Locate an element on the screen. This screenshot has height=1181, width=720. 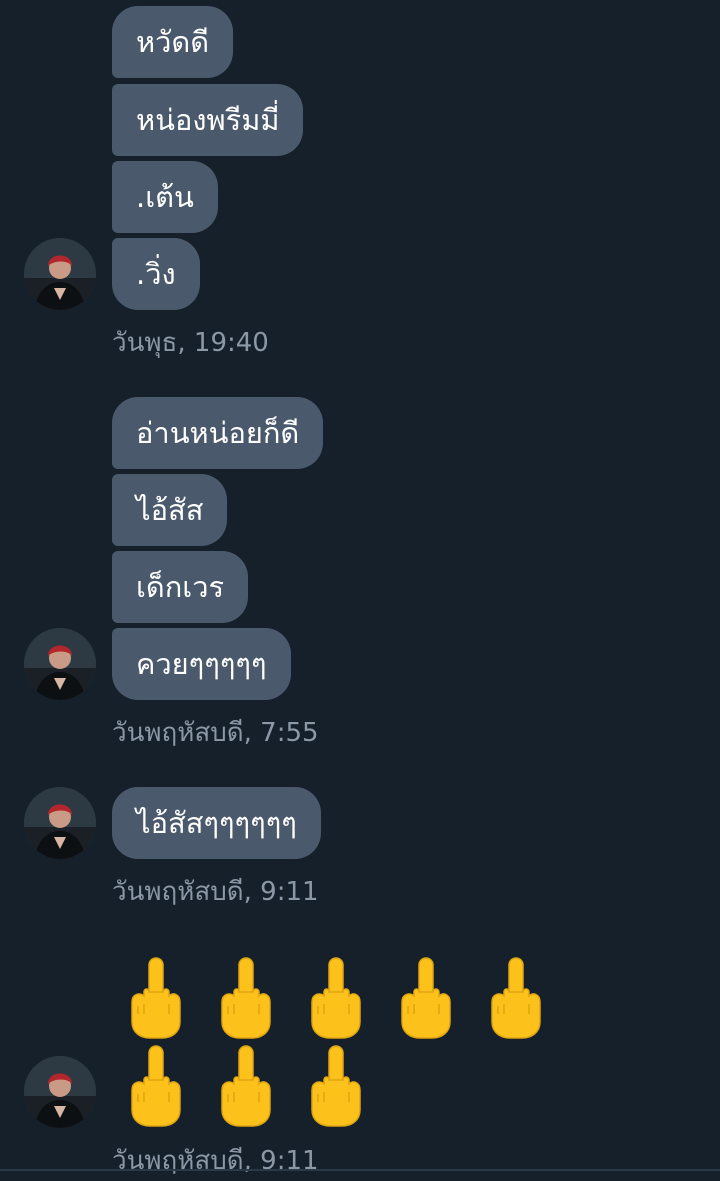
message-bubble: ไอ้สัส is located at coordinates (170, 510).